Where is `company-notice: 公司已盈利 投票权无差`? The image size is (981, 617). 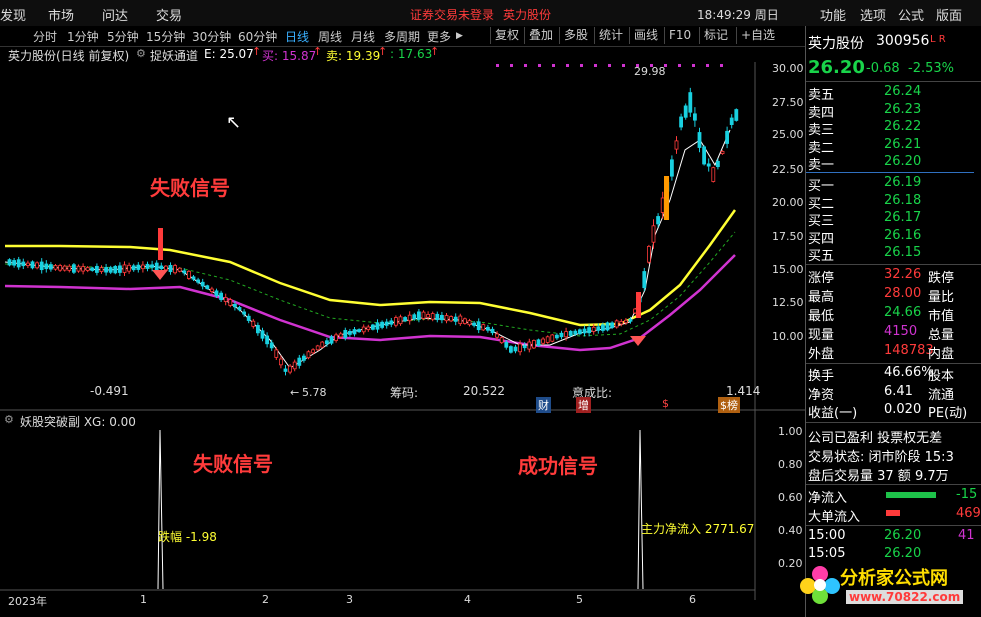 company-notice: 公司已盈利 投票权无差 is located at coordinates (875, 438).